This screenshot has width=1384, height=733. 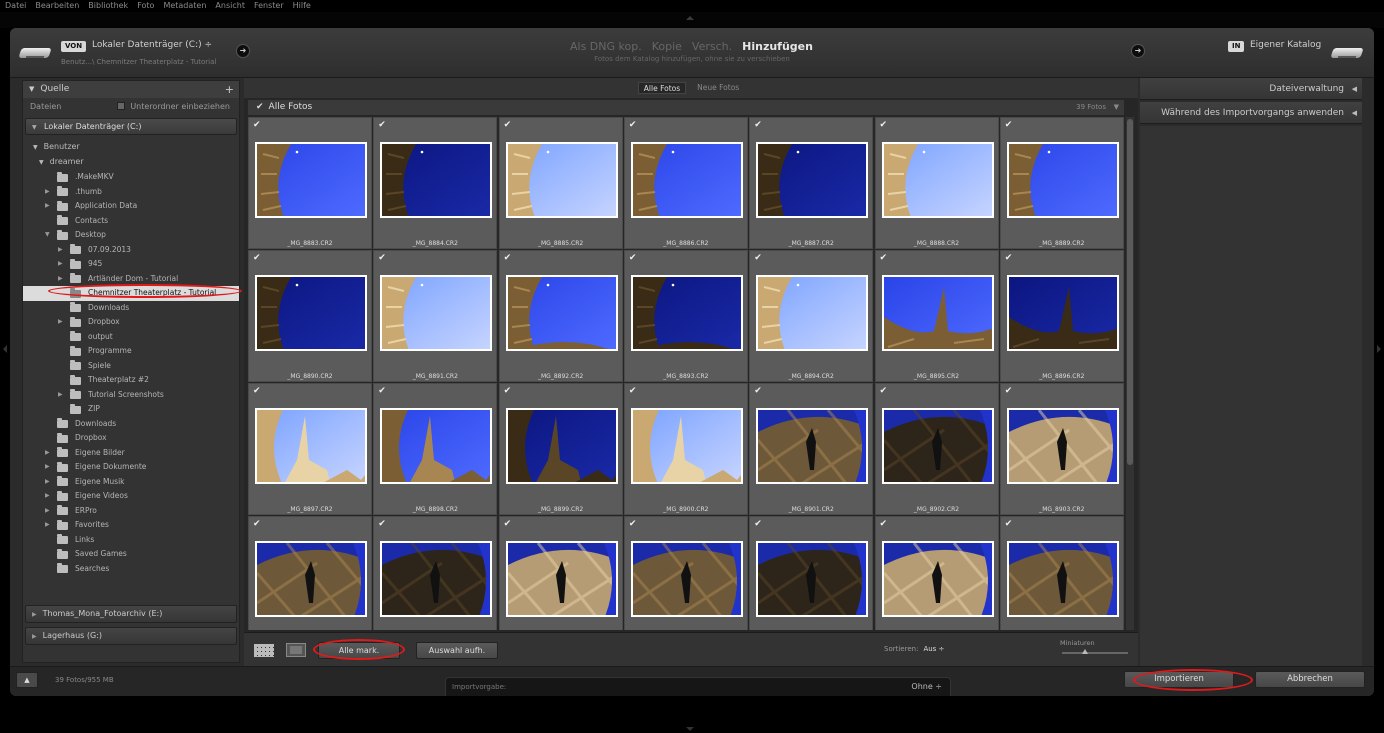 What do you see at coordinates (560, 449) in the screenshot?
I see `photo-cell: ✔ _MG_8899.CR2` at bounding box center [560, 449].